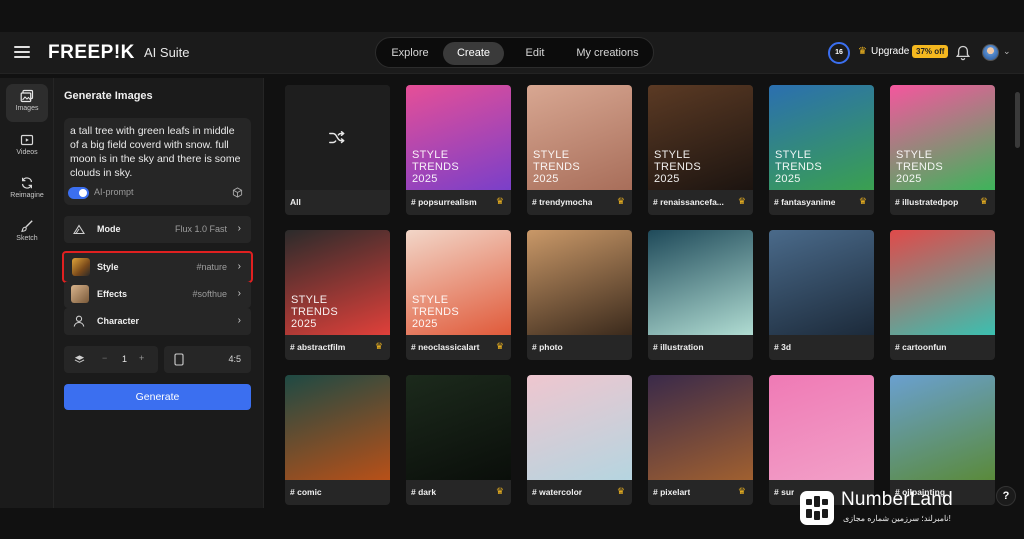 This screenshot has height=539, width=1024. What do you see at coordinates (930, 51) in the screenshot?
I see `discount-badge: 37% off` at bounding box center [930, 51].